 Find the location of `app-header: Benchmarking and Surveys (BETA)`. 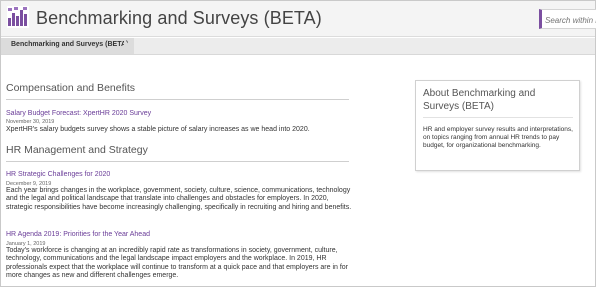

app-header: Benchmarking and Surveys (BETA) is located at coordinates (298, 19).